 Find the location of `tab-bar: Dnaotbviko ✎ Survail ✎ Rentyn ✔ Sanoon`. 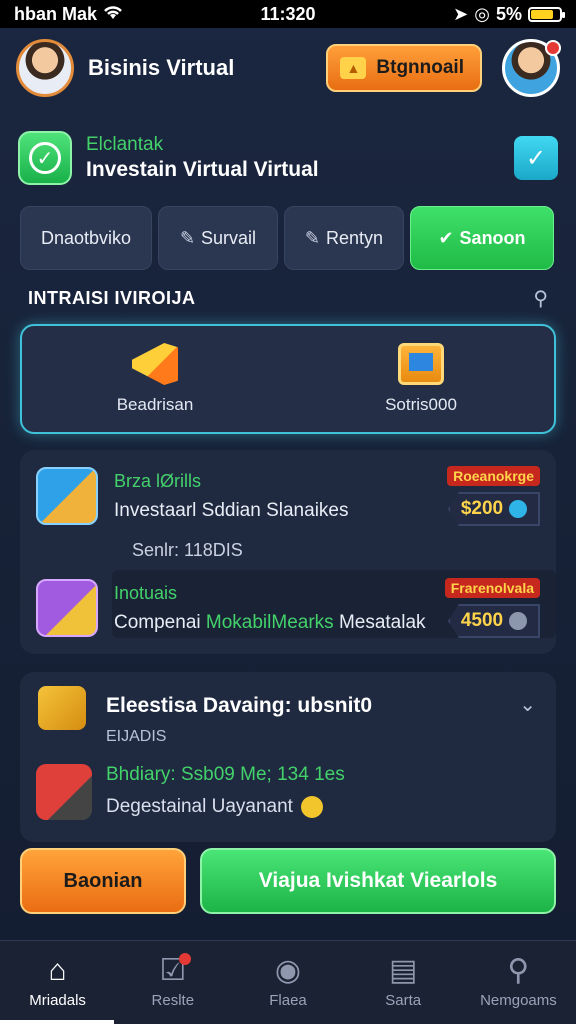

tab-bar: Dnaotbviko ✎ Survail ✎ Rentyn ✔ Sanoon is located at coordinates (288, 238).